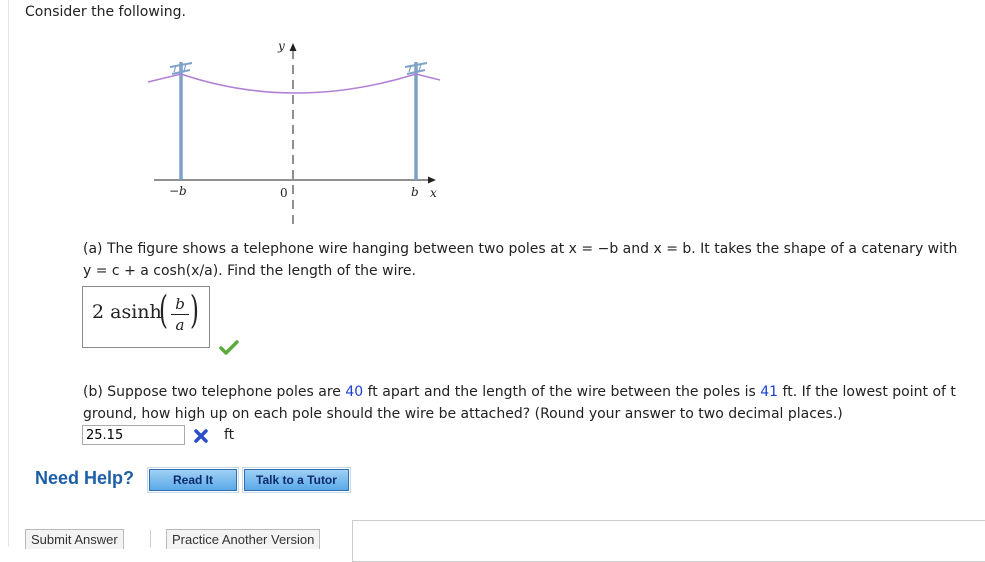 This screenshot has width=985, height=562. I want to click on distance-value: 40, so click(354, 392).